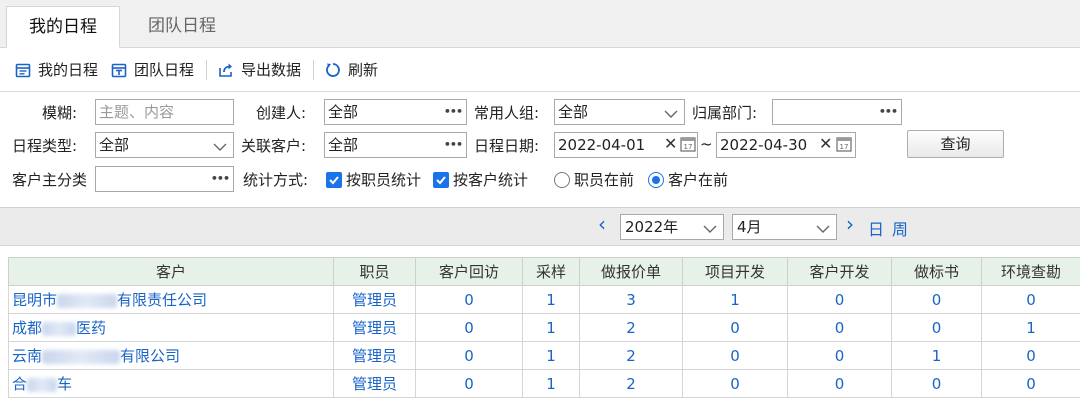 The height and width of the screenshot is (402, 1080). I want to click on date-to-input: 2022-04-30, so click(786, 145).